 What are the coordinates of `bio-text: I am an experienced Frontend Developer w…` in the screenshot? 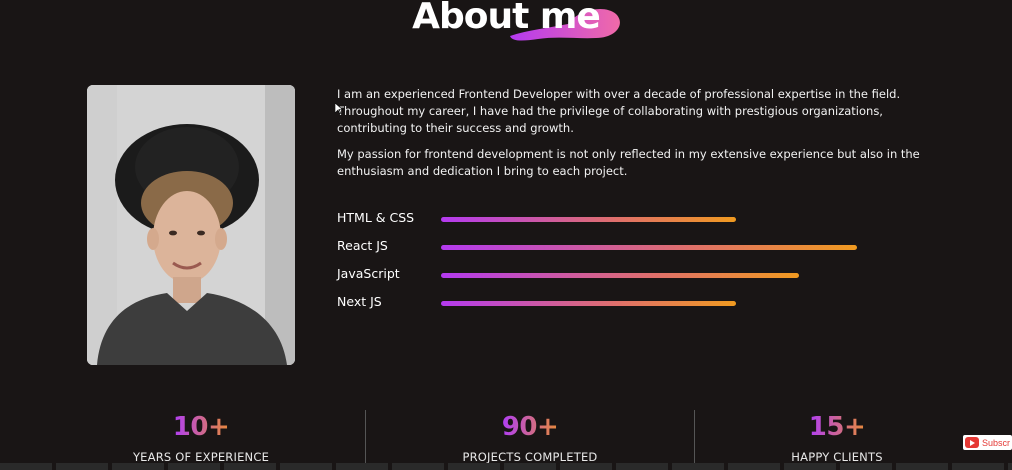 It's located at (637, 133).